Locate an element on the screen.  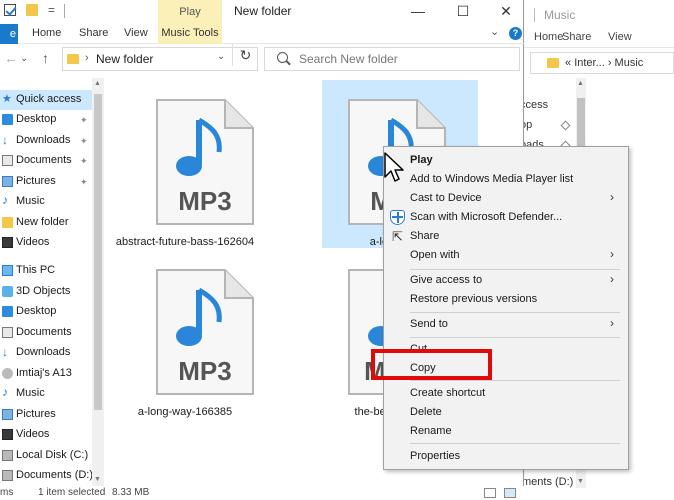
sidebar-item-label: Desktop is located at coordinates (36, 119).